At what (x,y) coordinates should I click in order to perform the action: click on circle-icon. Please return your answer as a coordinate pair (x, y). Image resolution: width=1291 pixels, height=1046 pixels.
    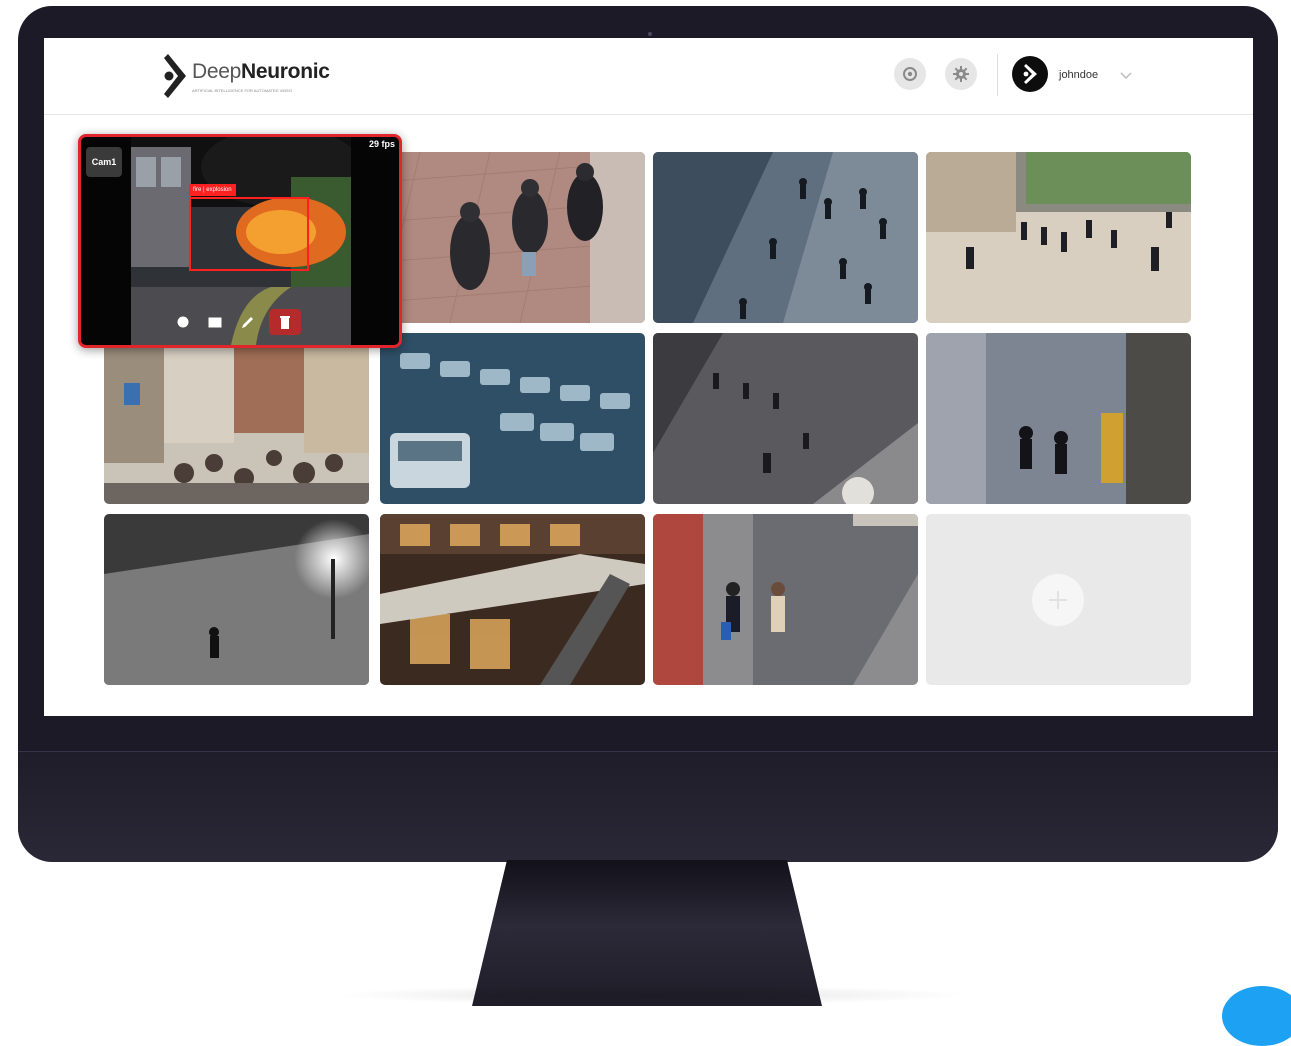
    Looking at the image, I should click on (910, 74).